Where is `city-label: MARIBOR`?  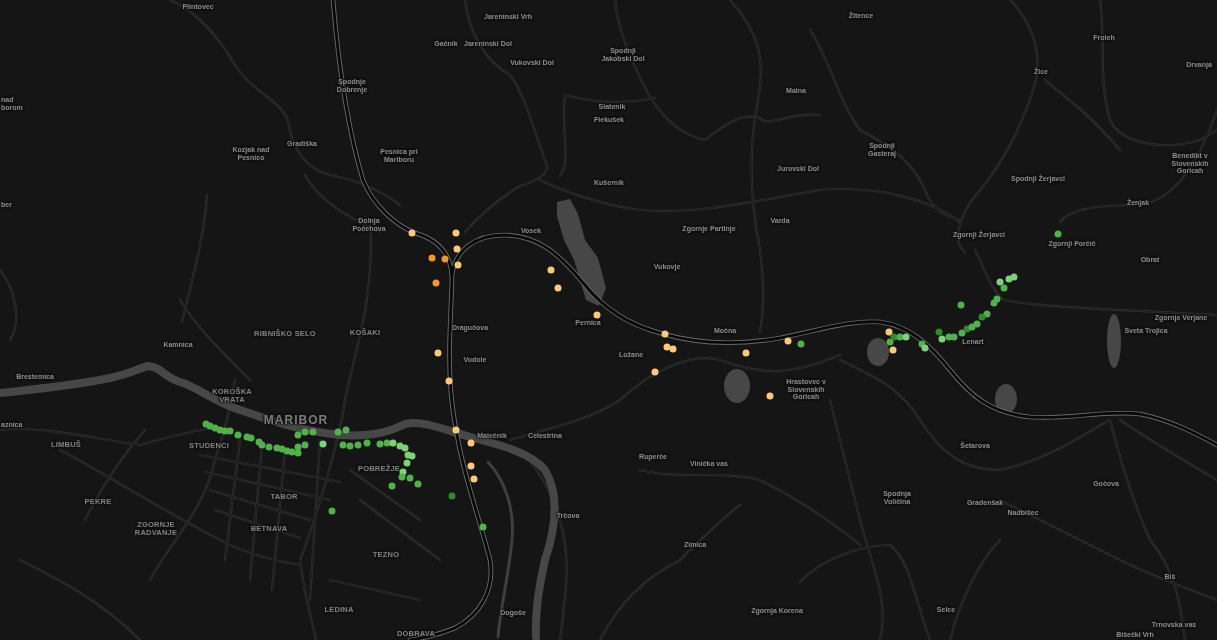
city-label: MARIBOR is located at coordinates (296, 421).